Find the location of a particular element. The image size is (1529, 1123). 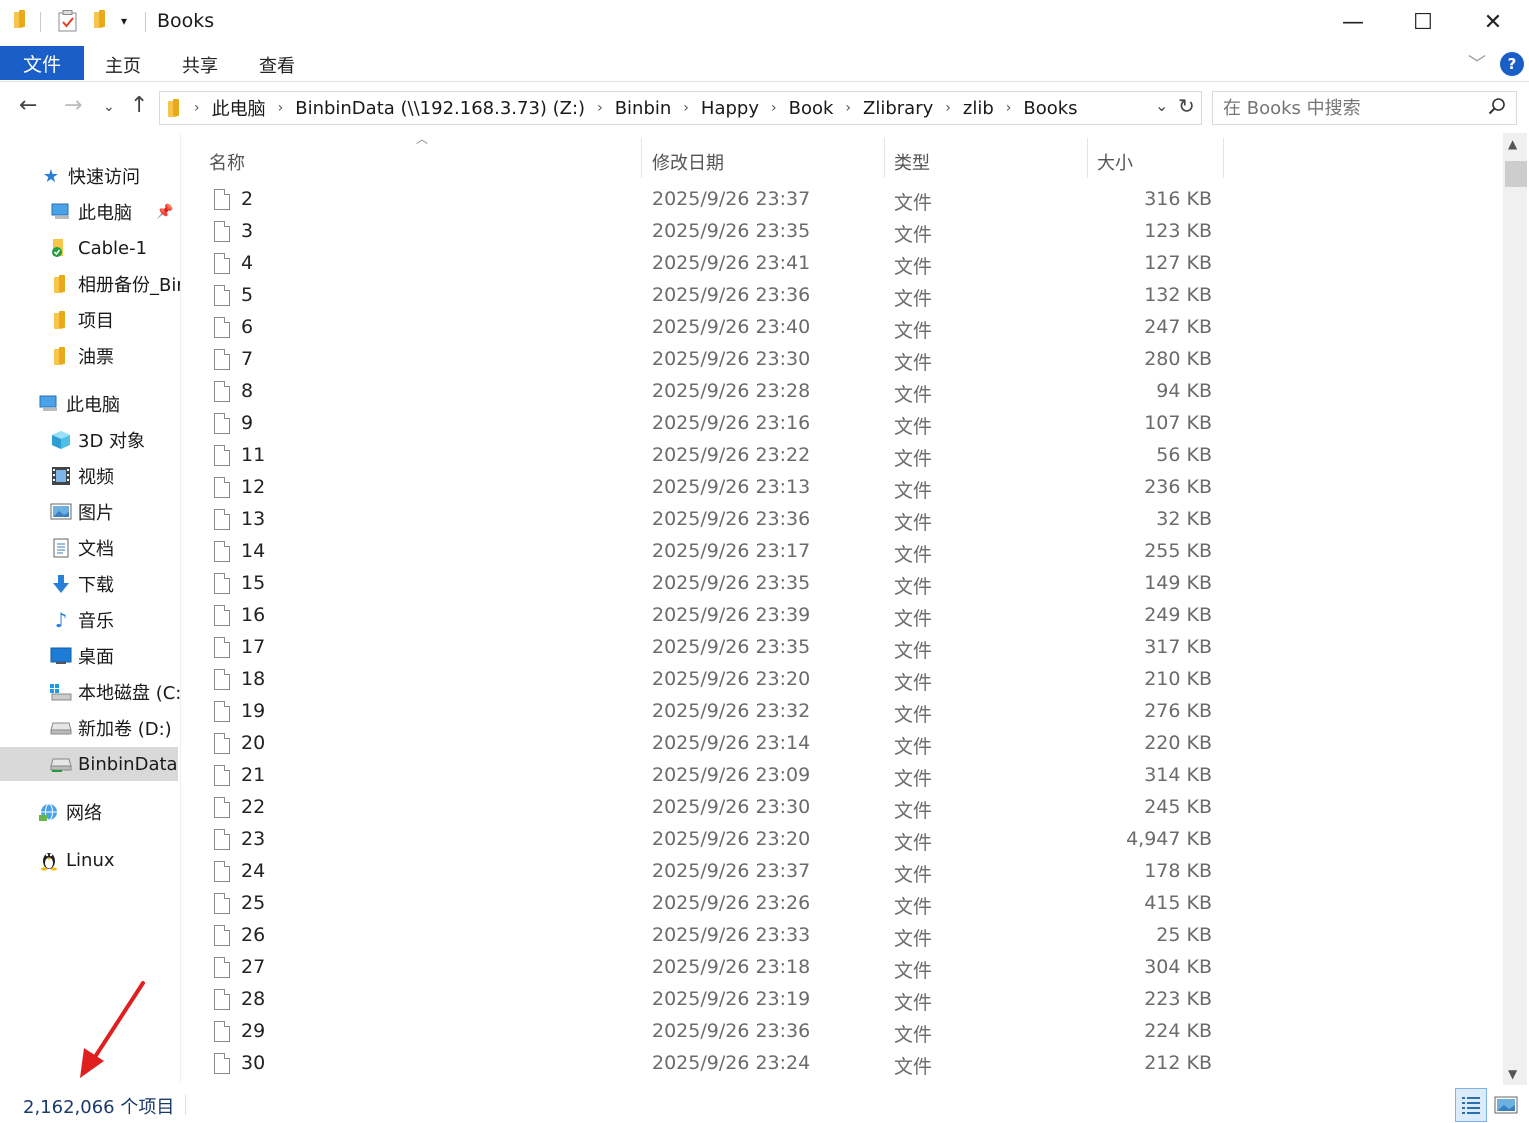

breadcrumb-item: Book is located at coordinates (811, 108).